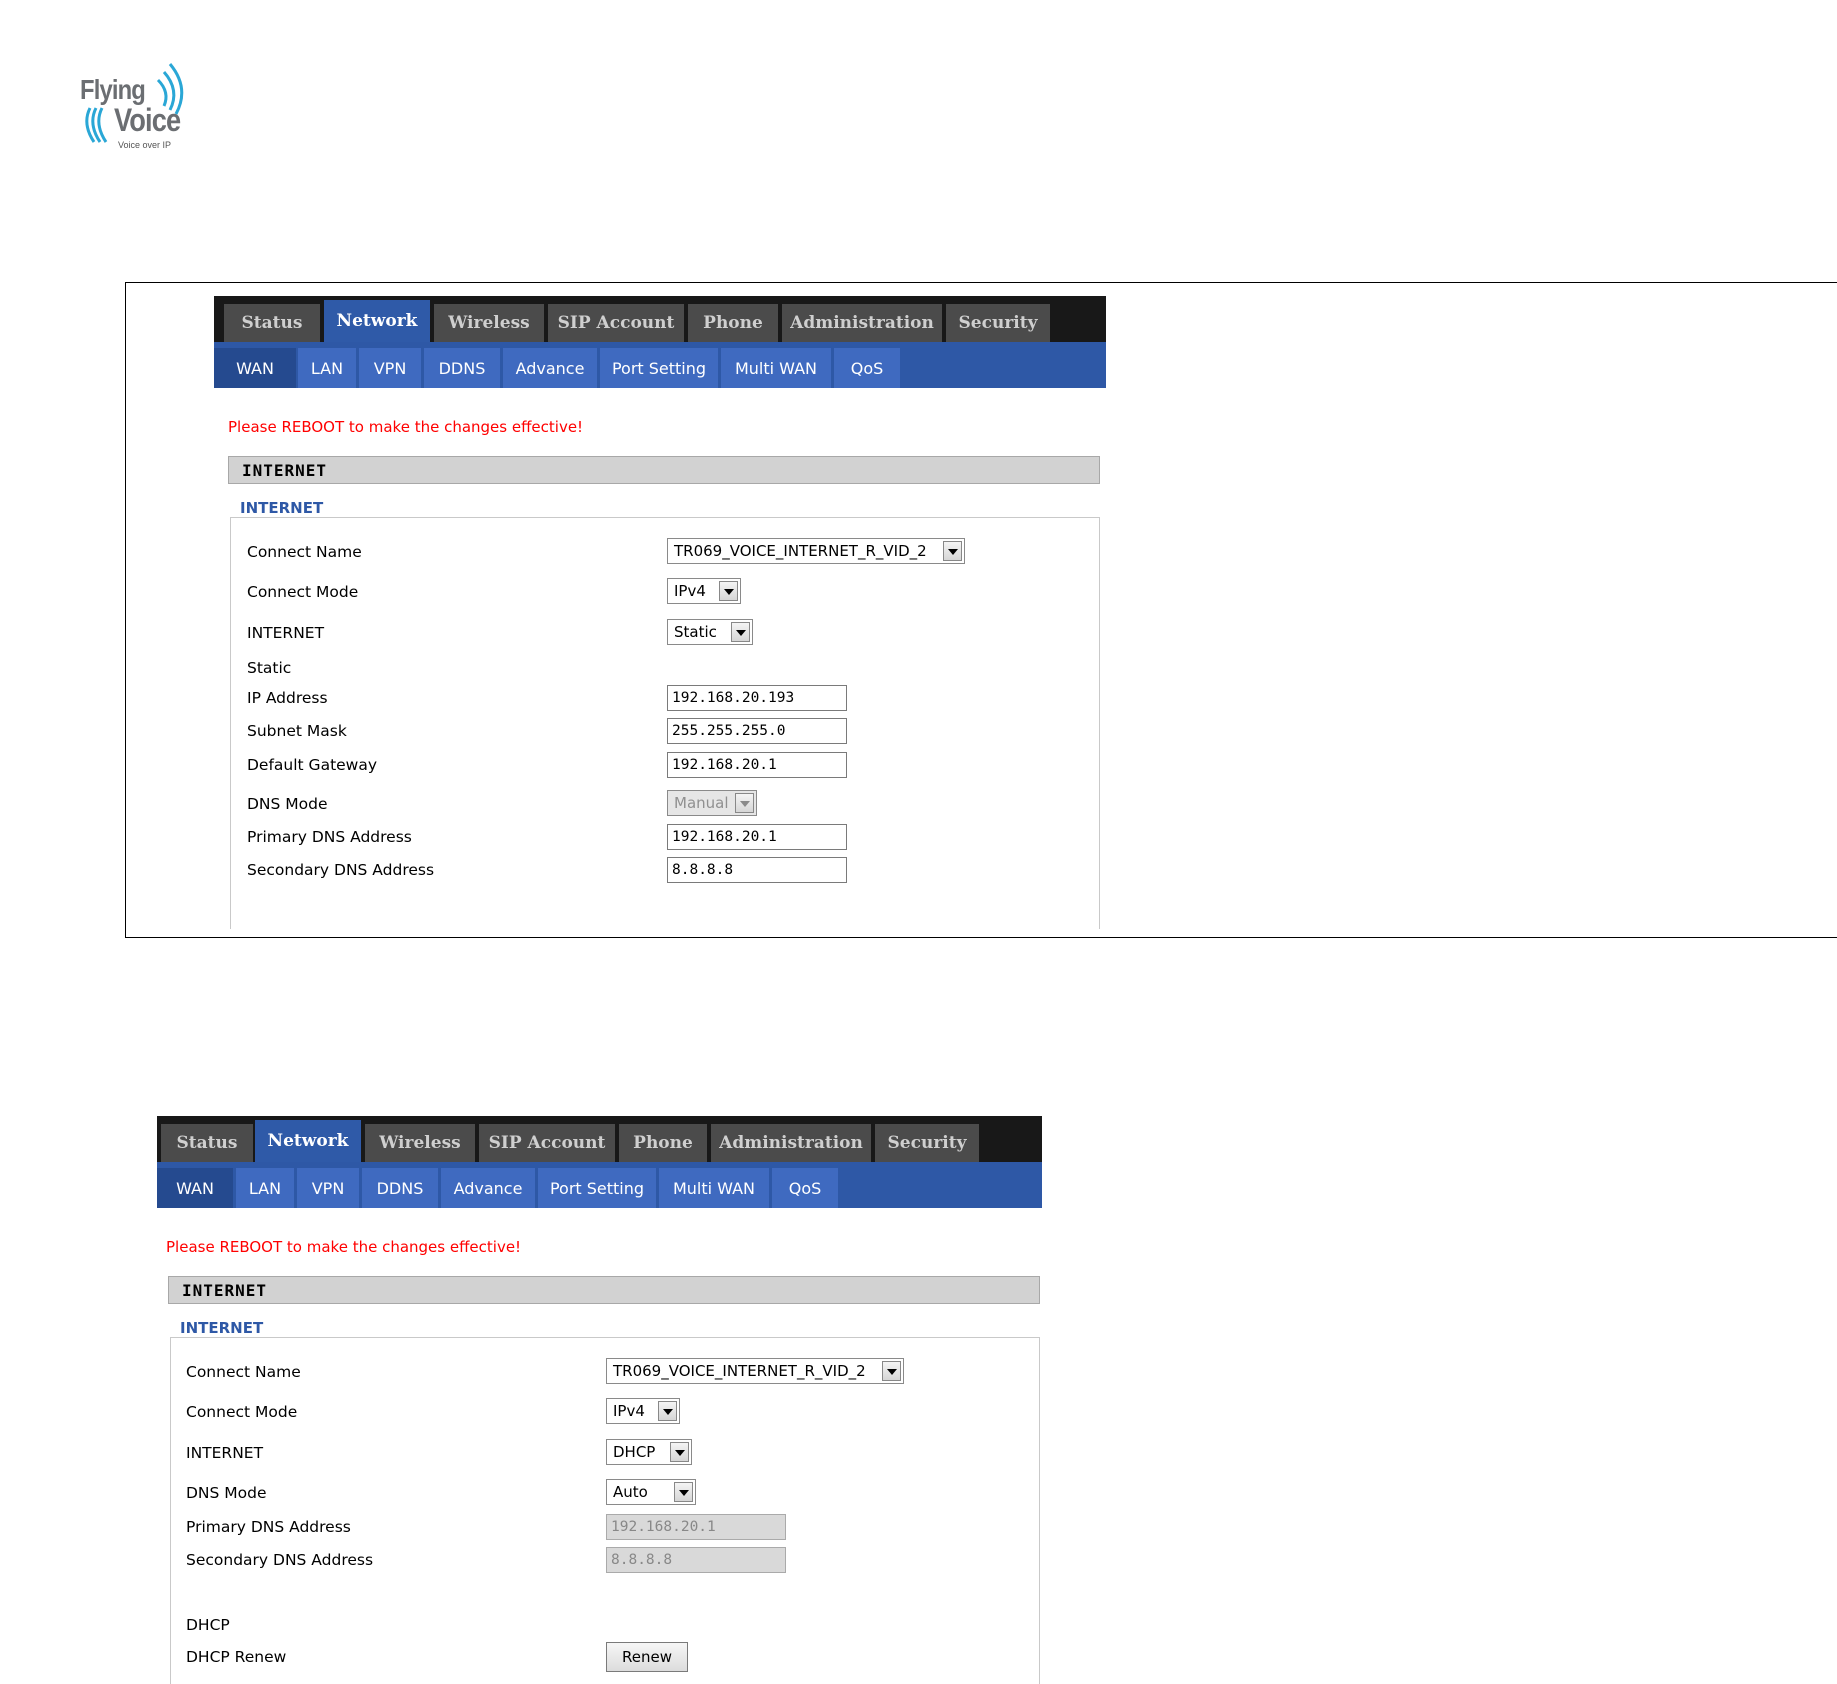 The image size is (1837, 1684). Describe the element at coordinates (312, 765) in the screenshot. I see `default-gateway-label: Default Gateway` at that location.